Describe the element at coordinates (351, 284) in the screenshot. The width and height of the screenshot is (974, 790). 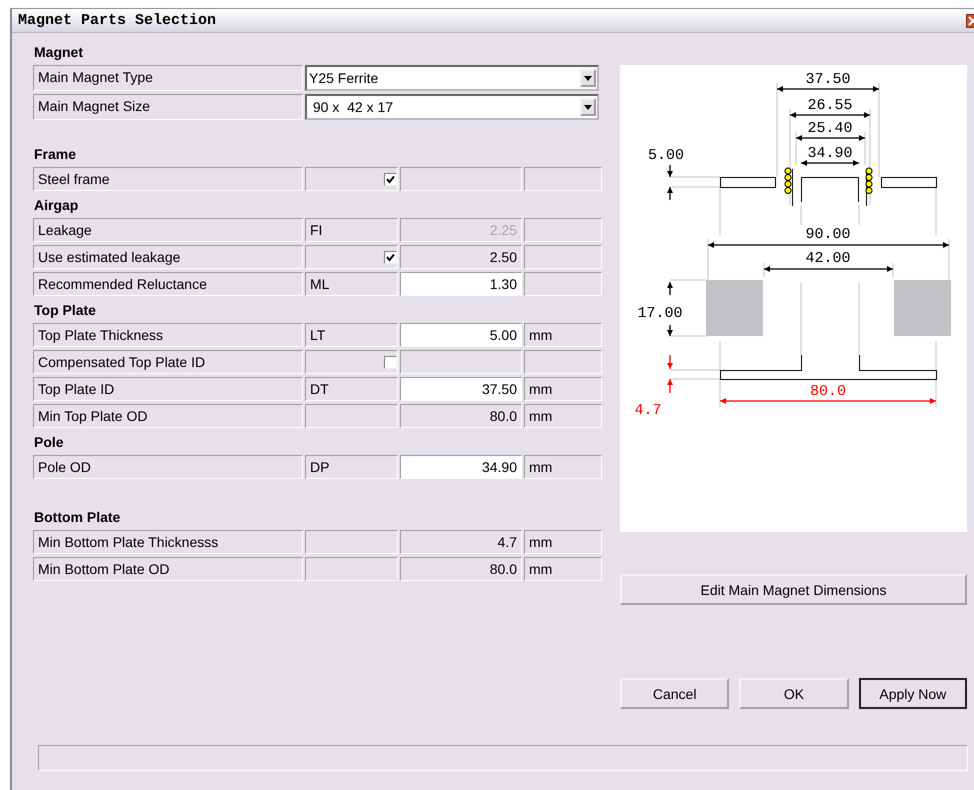
I see `symbol-cell: ML` at that location.